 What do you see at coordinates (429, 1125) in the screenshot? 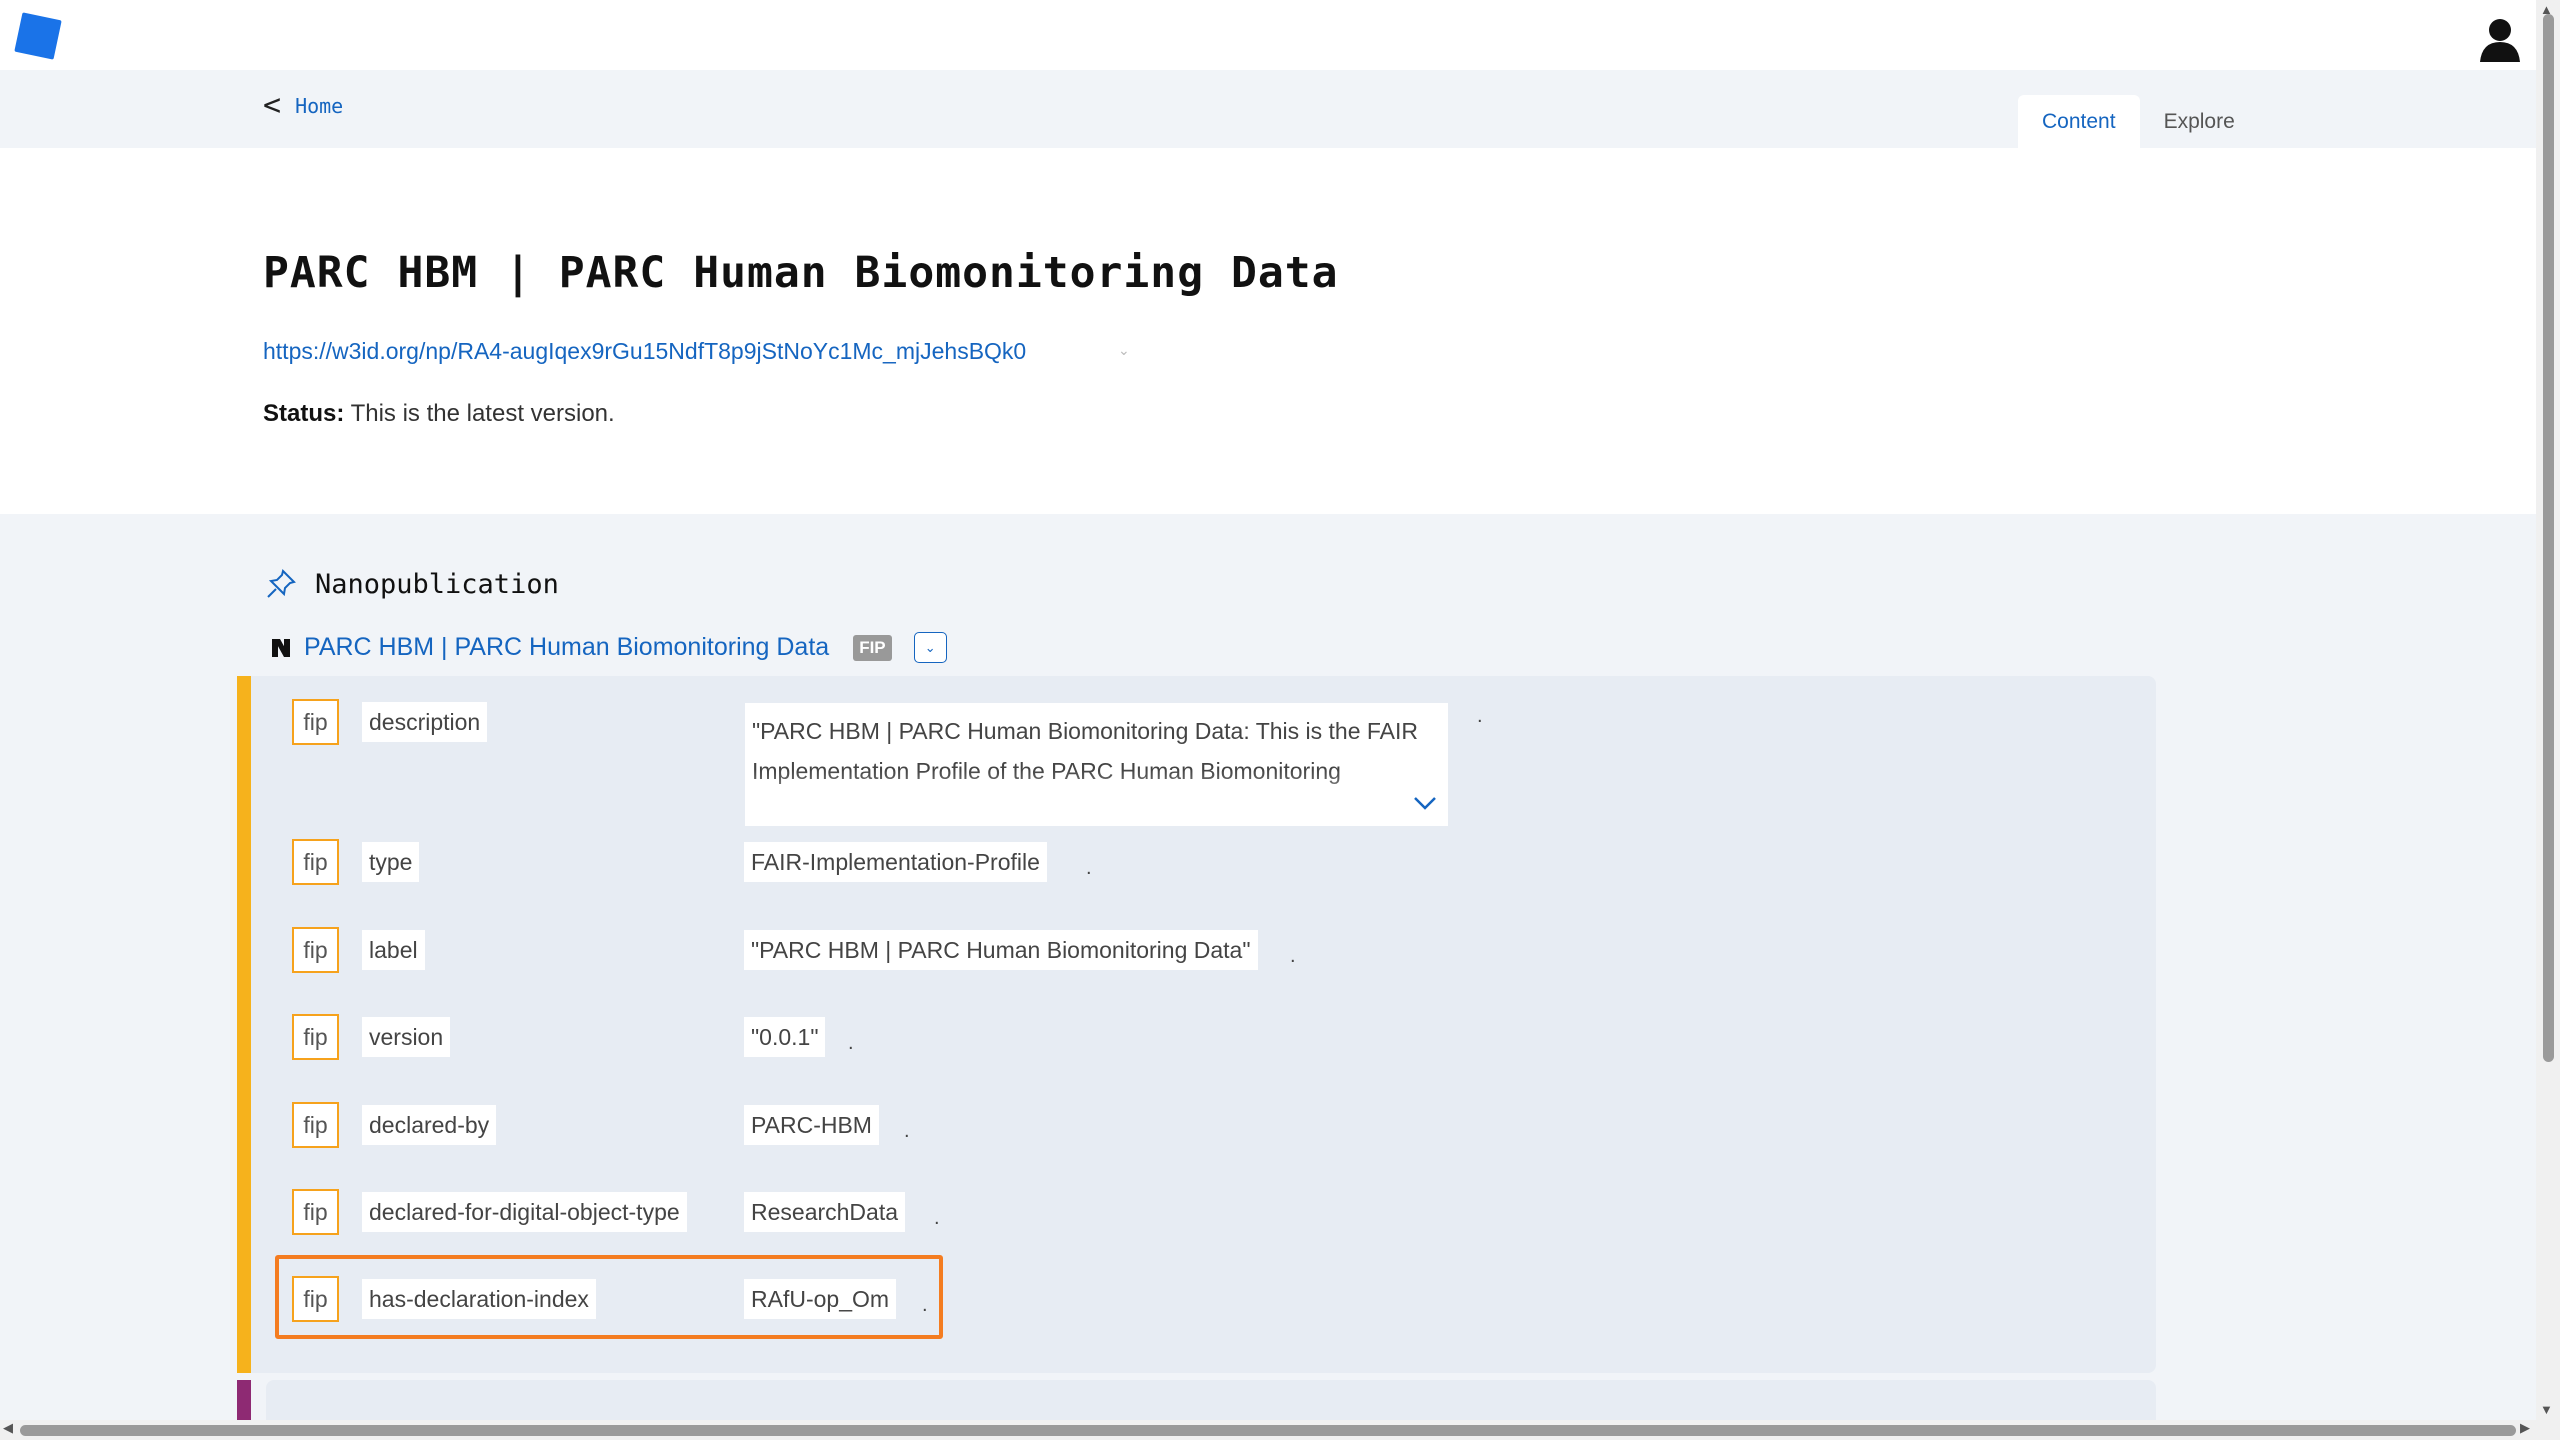
I see `predicate-term: declared-by` at bounding box center [429, 1125].